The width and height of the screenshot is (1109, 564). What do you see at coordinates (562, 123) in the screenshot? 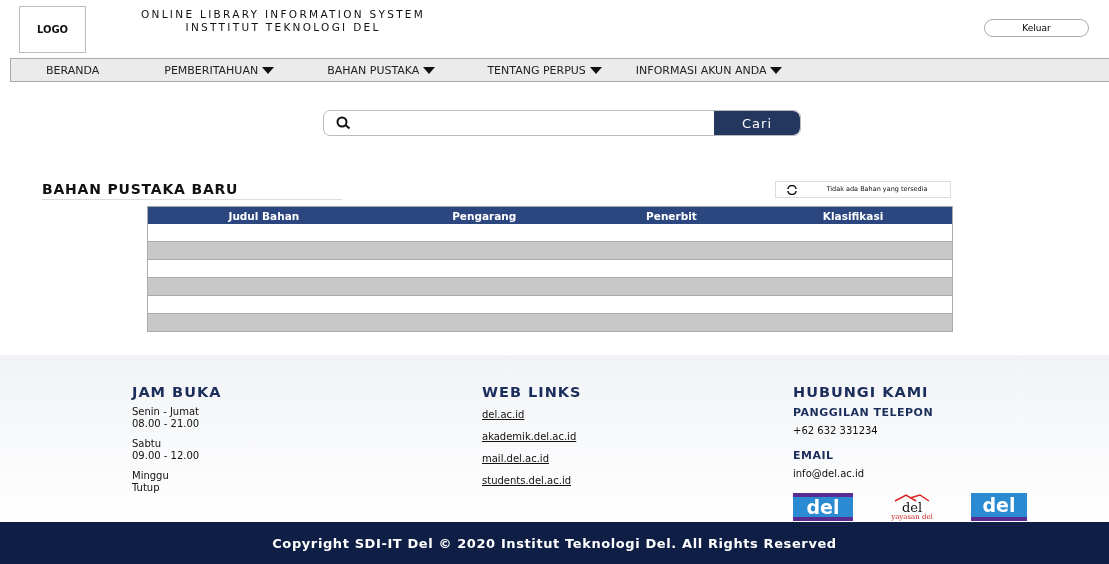
I see `search-field: Cari` at bounding box center [562, 123].